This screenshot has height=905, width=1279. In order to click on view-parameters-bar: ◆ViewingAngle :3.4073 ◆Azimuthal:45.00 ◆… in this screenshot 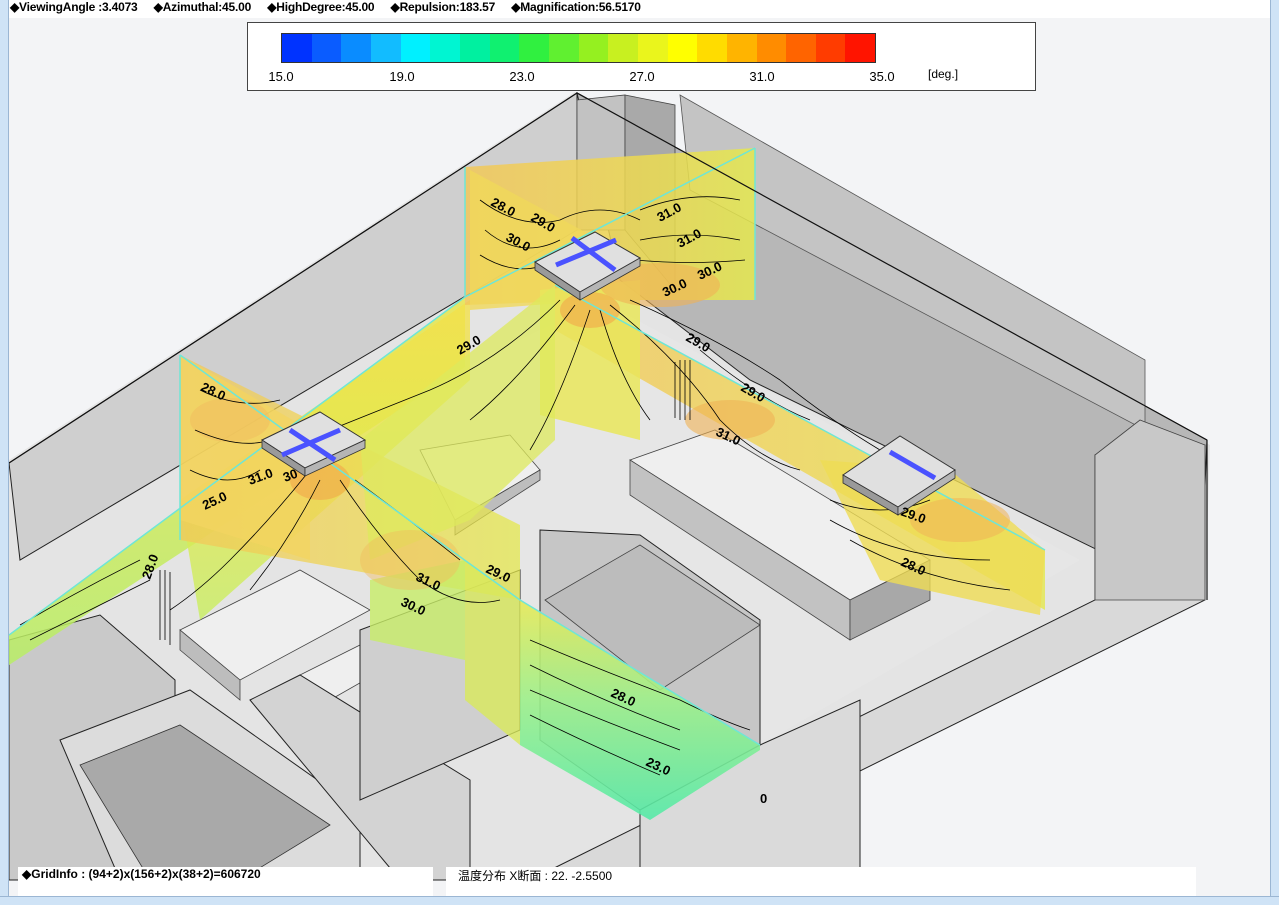, I will do `click(332, 7)`.